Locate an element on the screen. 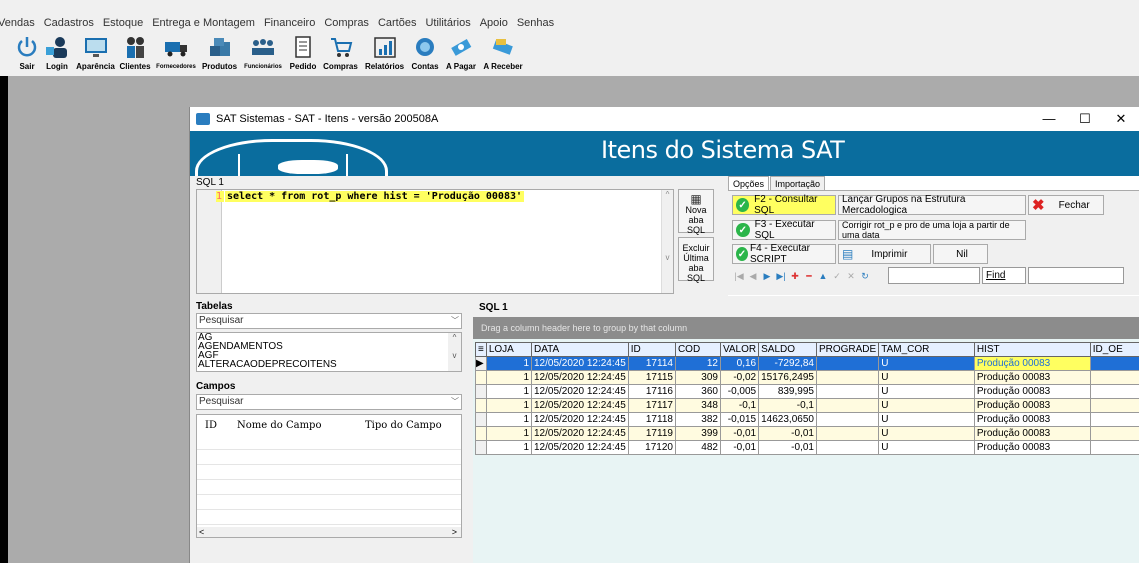  column-header-loja: LOJA is located at coordinates (509, 349).